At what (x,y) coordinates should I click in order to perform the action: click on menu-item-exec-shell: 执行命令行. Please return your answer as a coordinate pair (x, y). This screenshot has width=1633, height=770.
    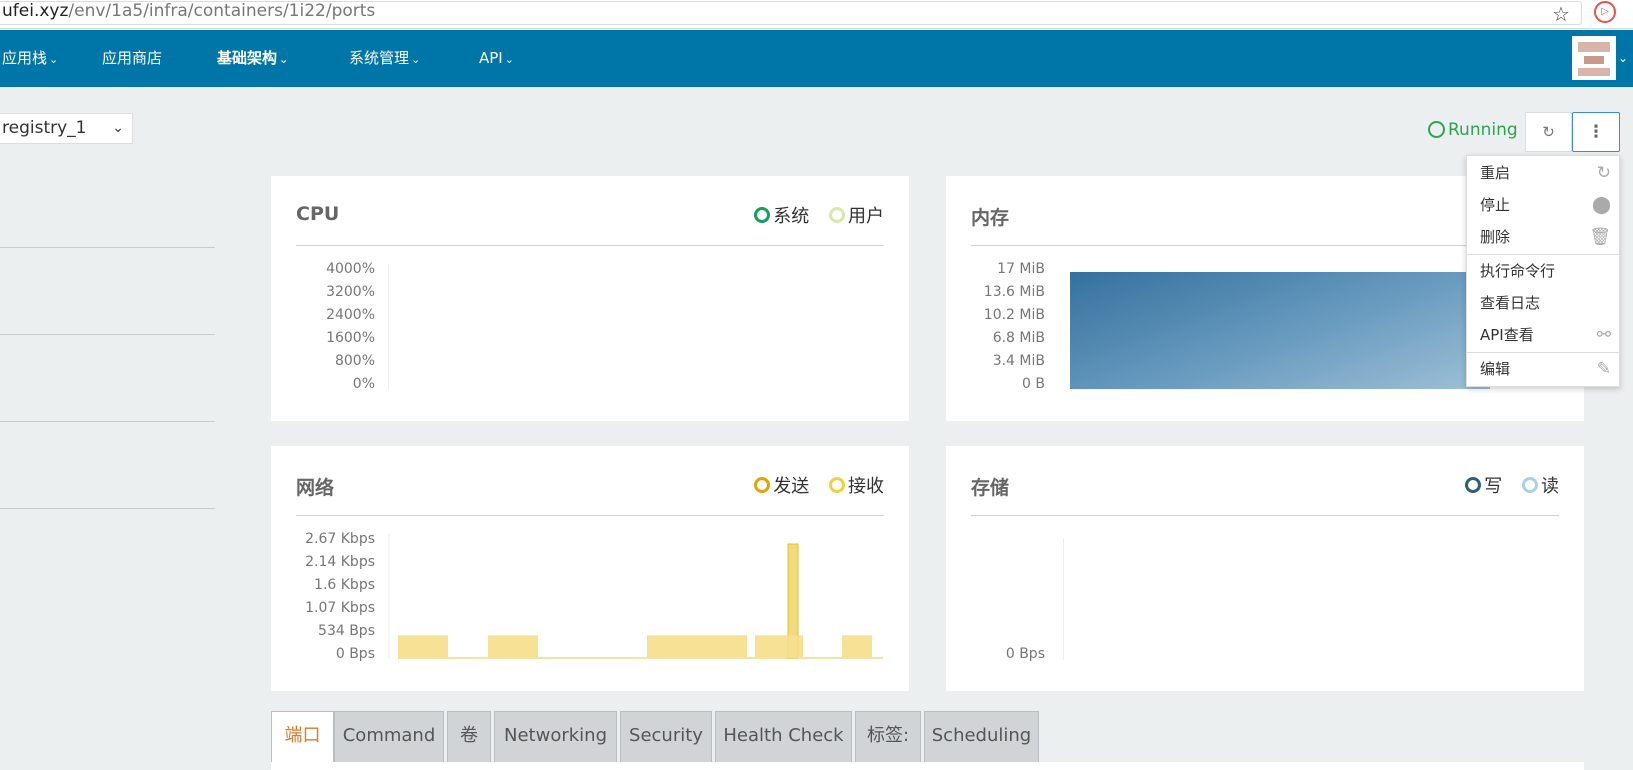
    Looking at the image, I should click on (1544, 271).